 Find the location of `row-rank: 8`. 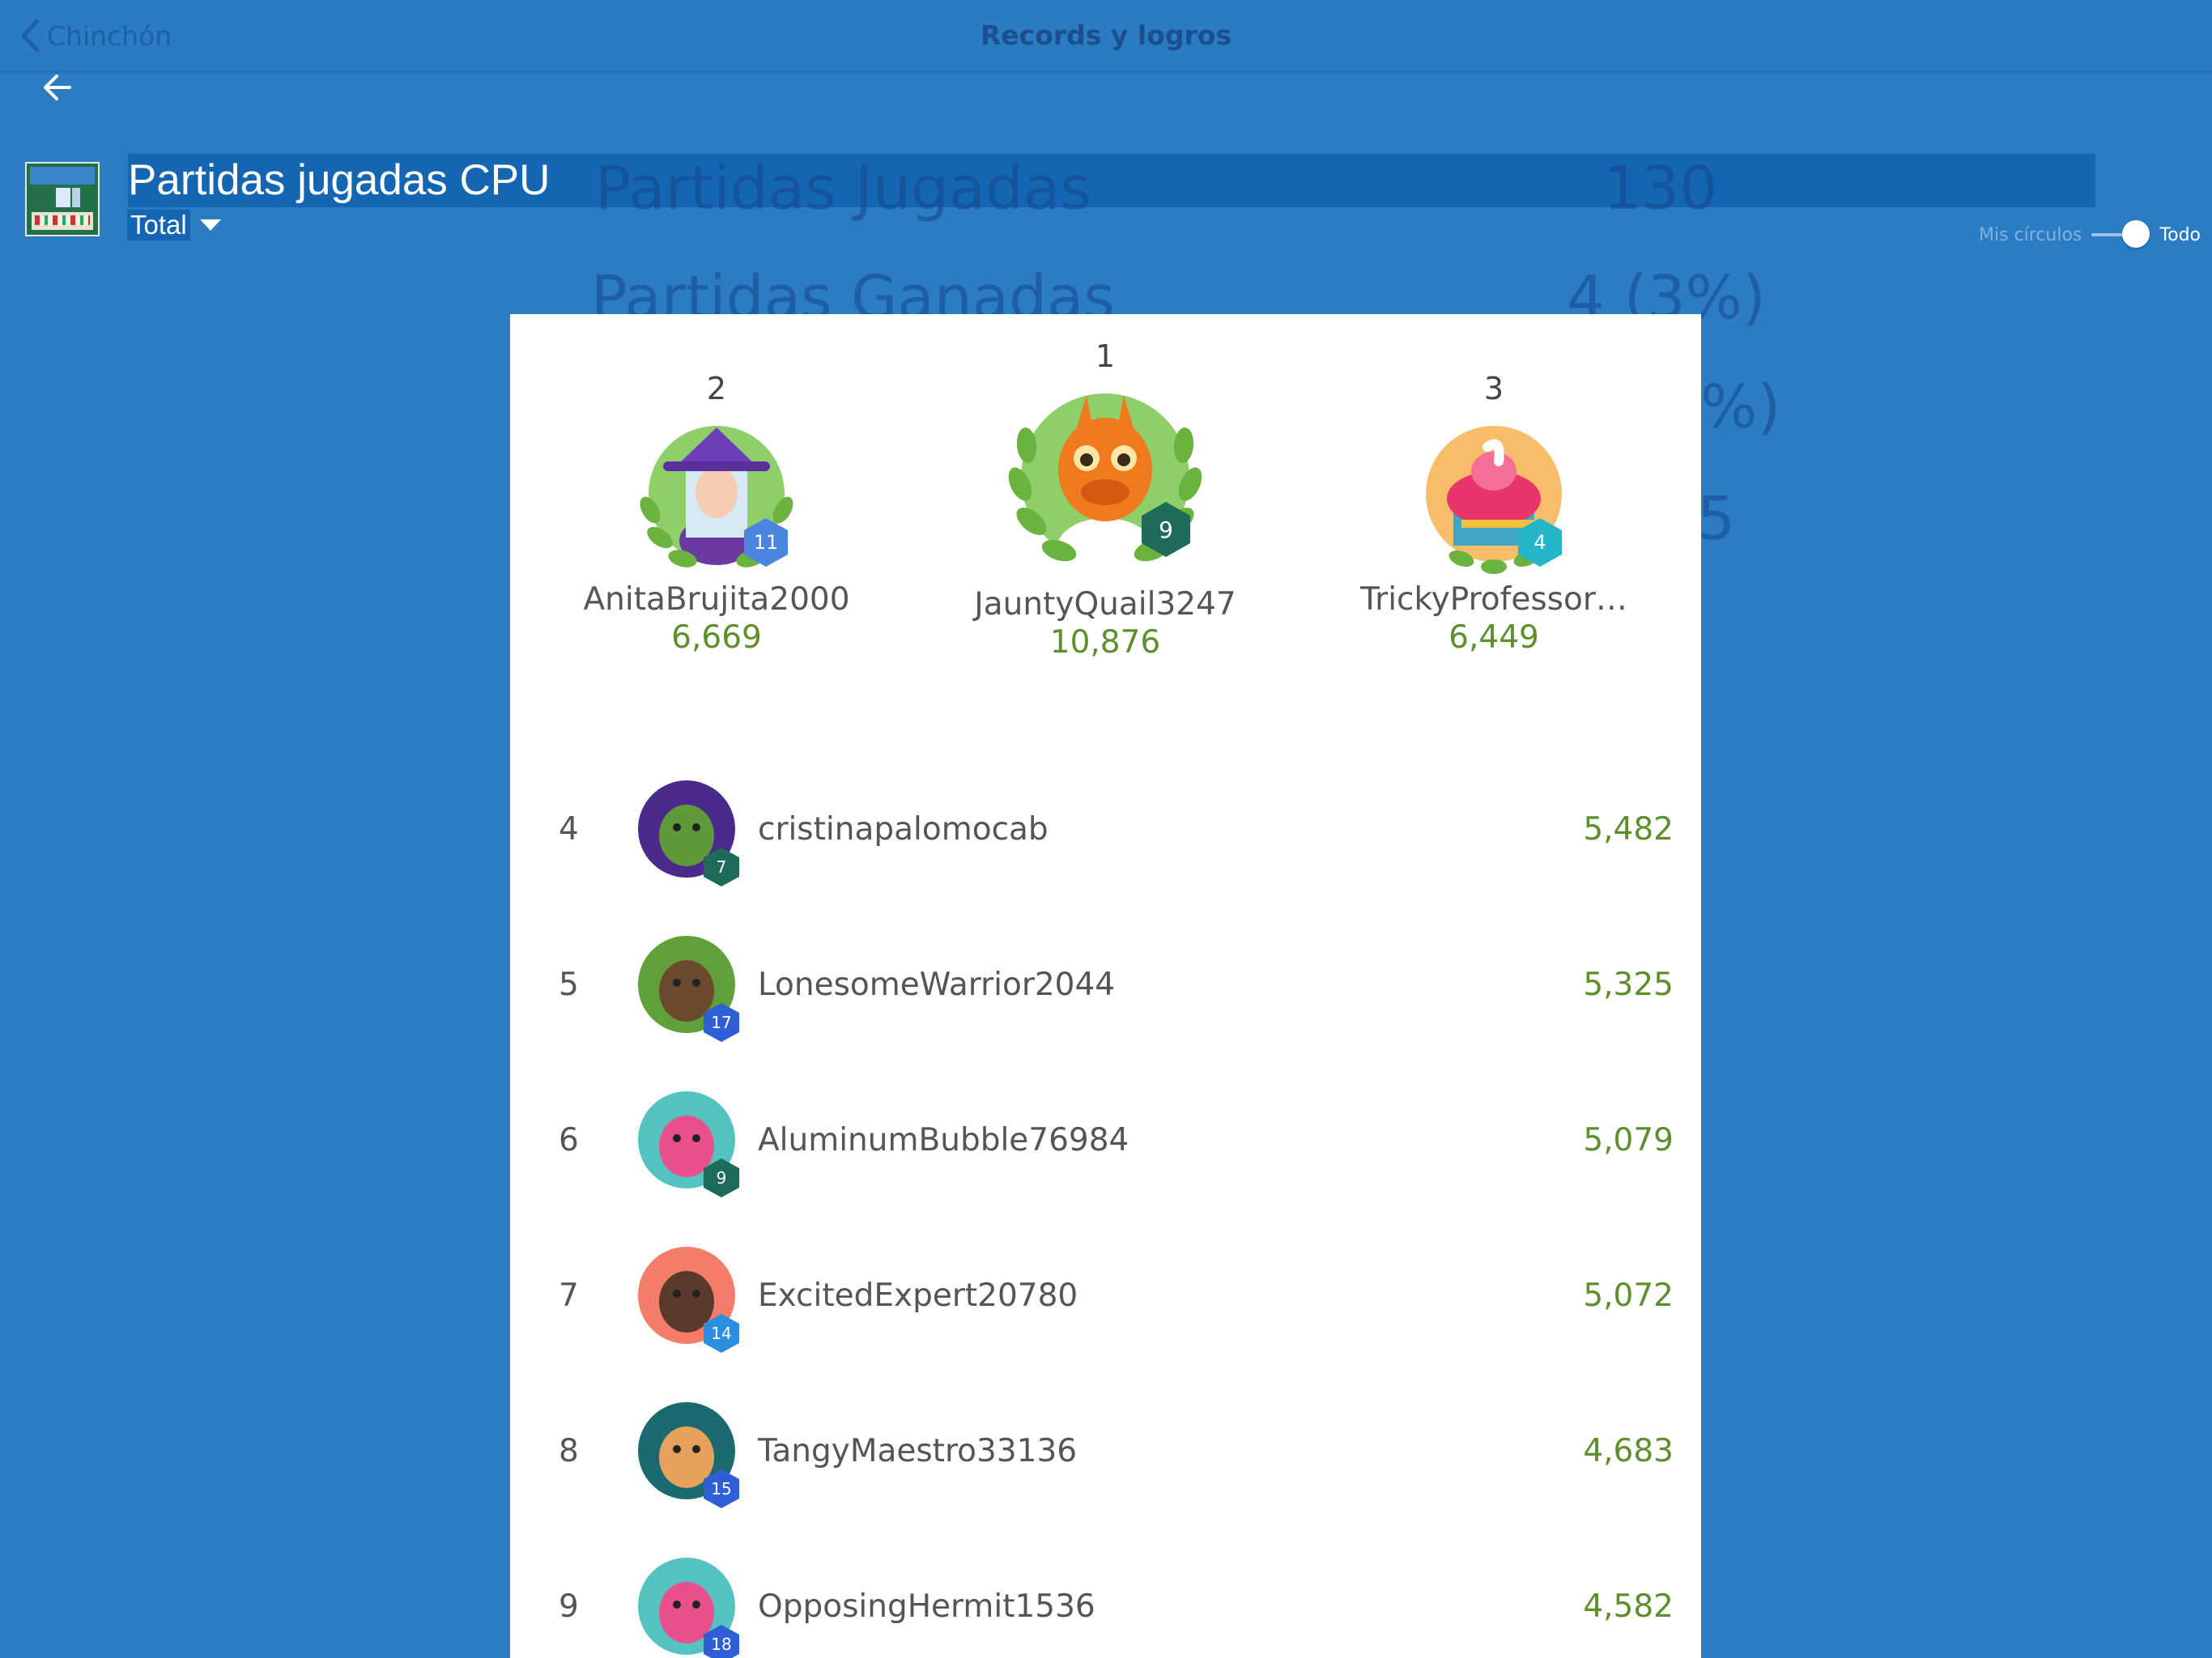

row-rank: 8 is located at coordinates (569, 1451).